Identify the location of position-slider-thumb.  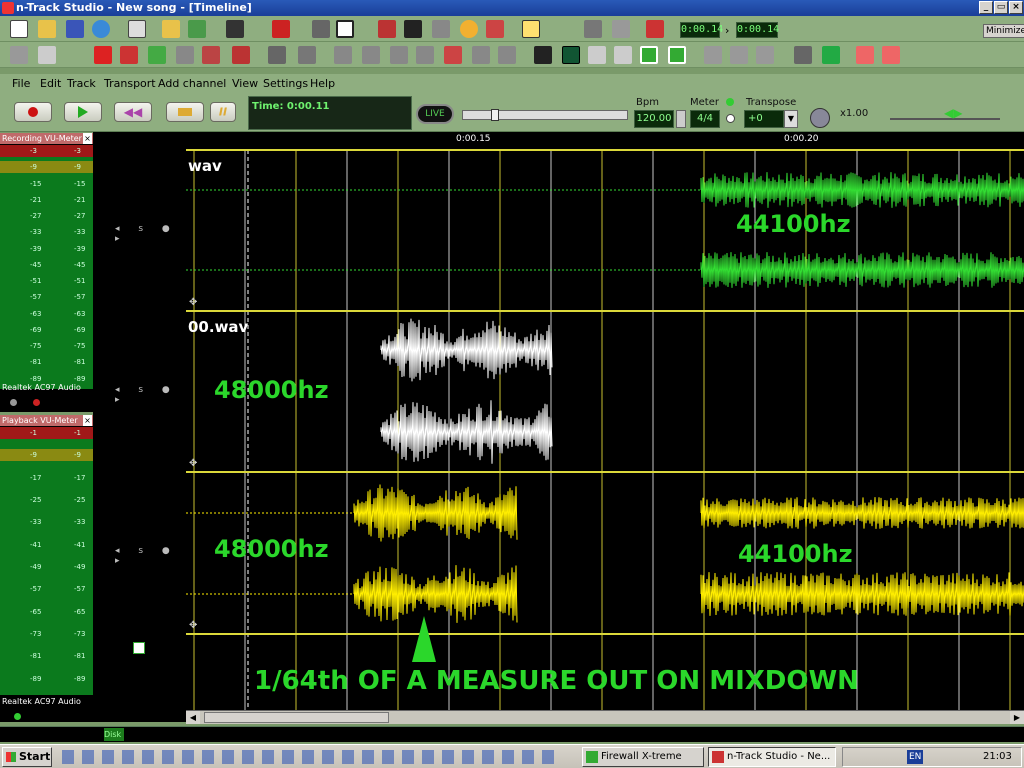
(495, 115).